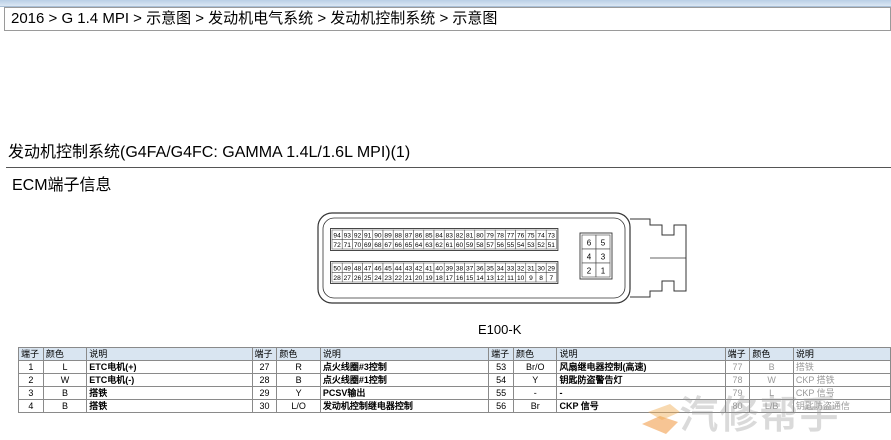  What do you see at coordinates (409, 235) in the screenshot?
I see `pin-number: 87` at bounding box center [409, 235].